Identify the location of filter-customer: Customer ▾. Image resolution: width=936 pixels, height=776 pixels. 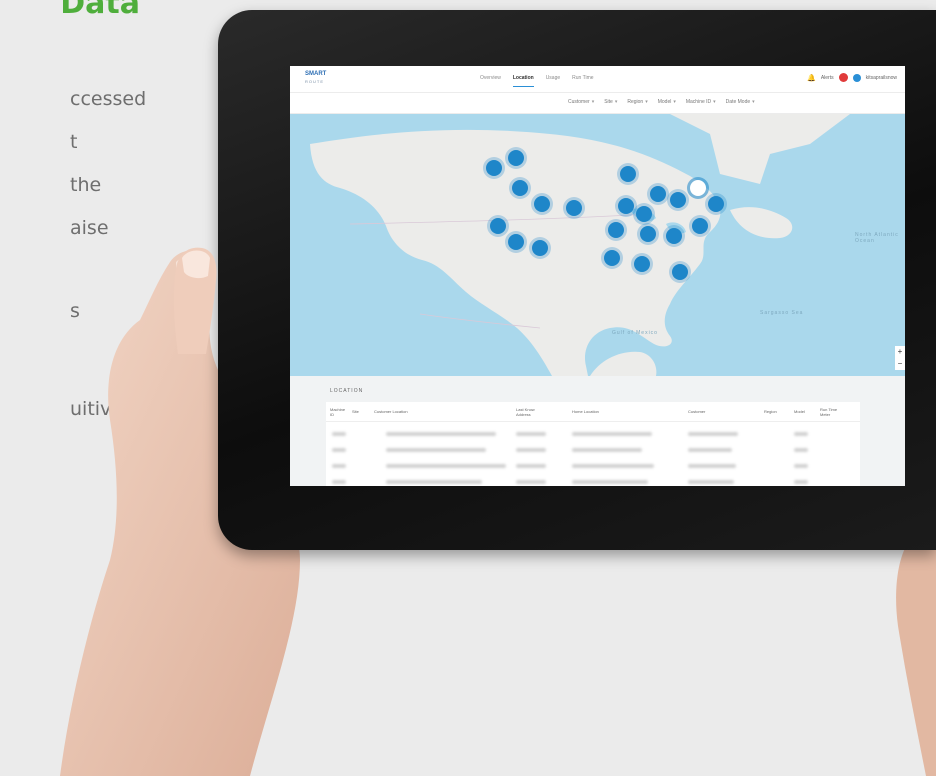
(581, 102).